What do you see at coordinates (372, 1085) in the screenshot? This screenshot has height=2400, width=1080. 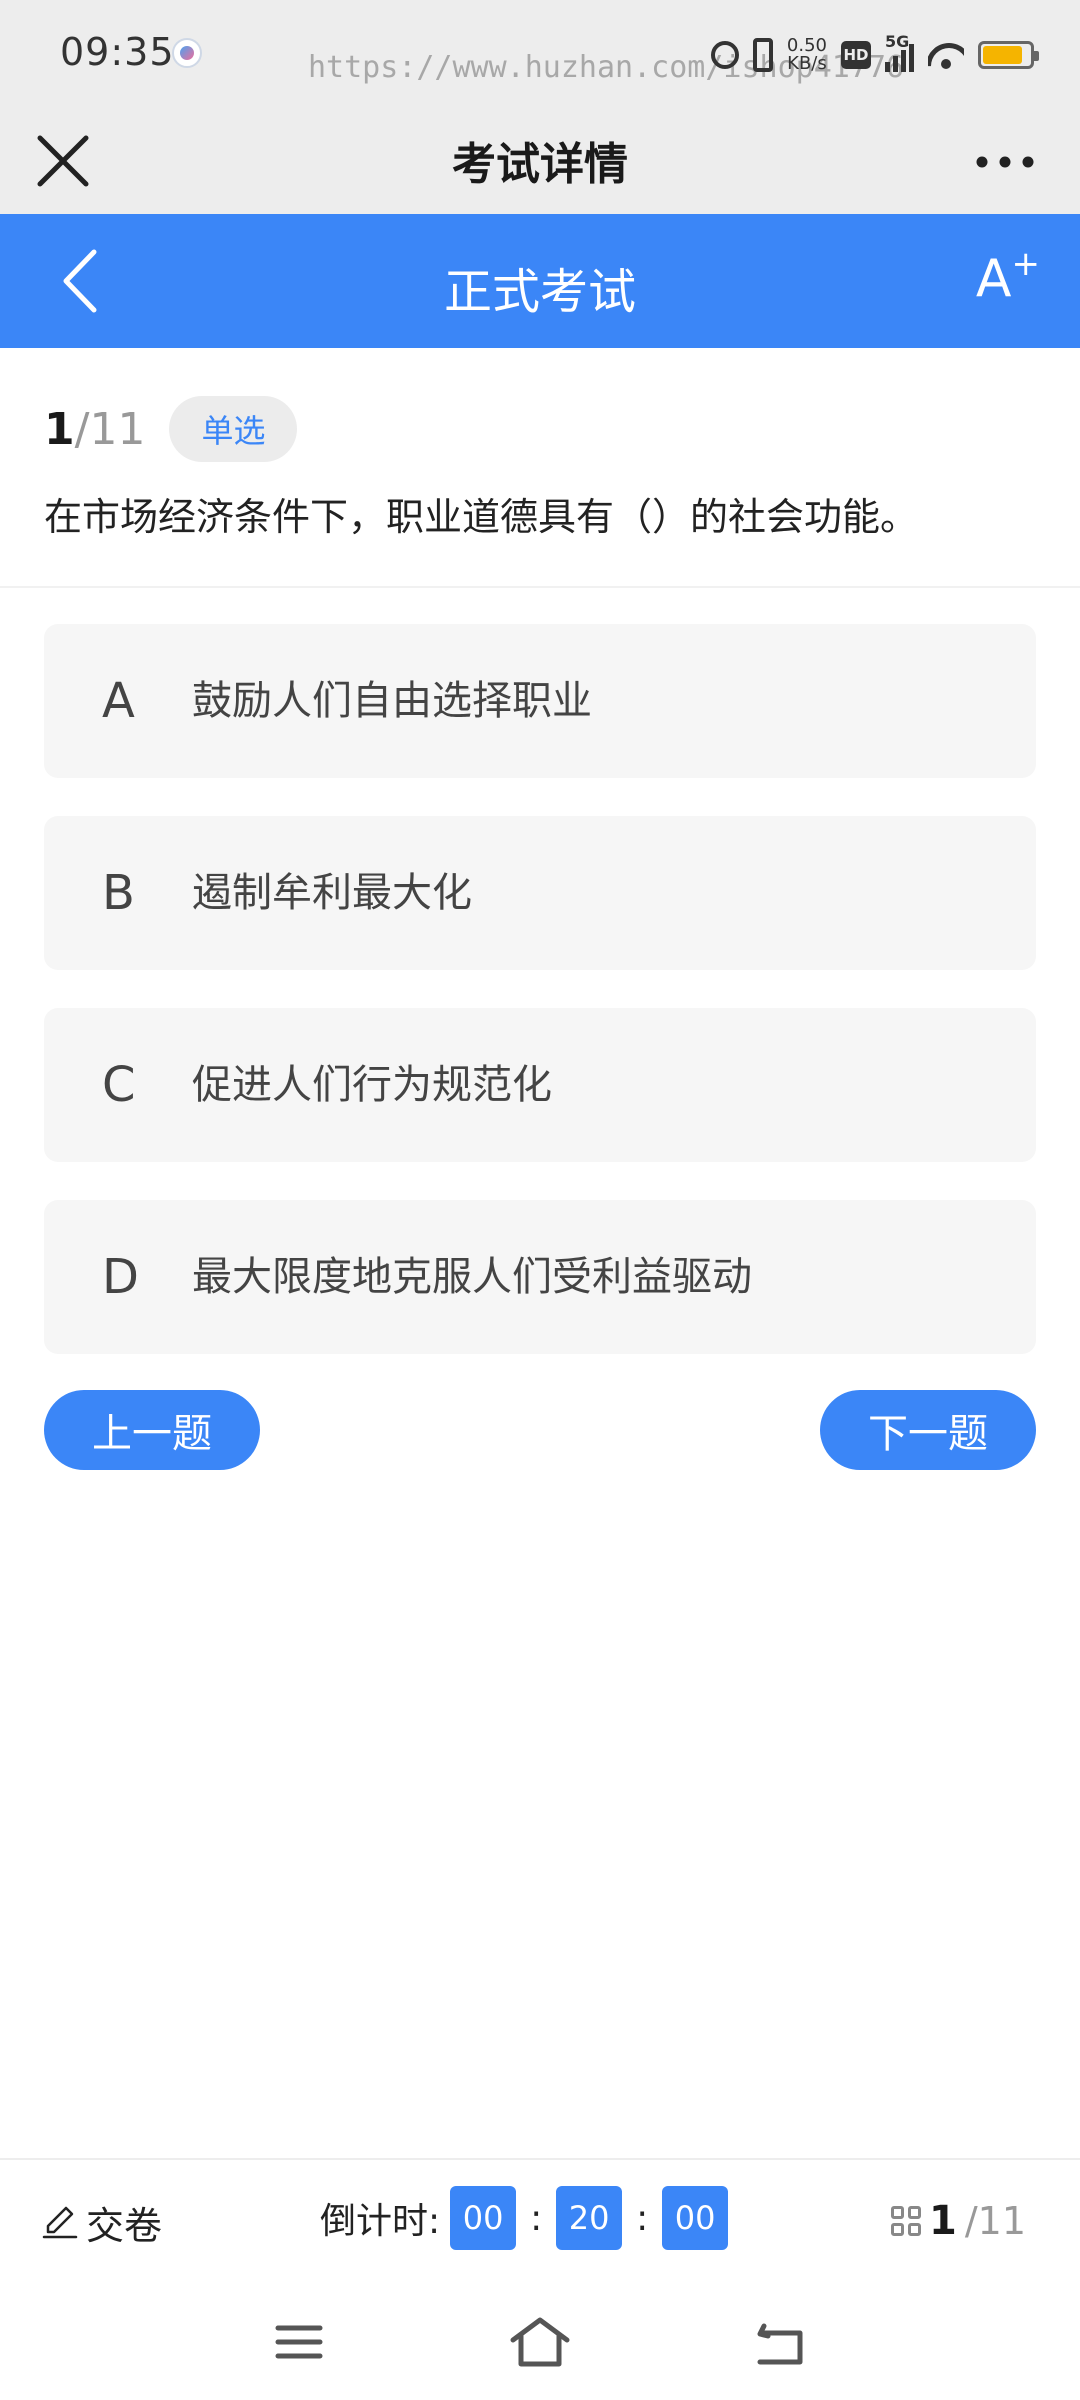 I see `option-text: 促进人们行为规范化` at bounding box center [372, 1085].